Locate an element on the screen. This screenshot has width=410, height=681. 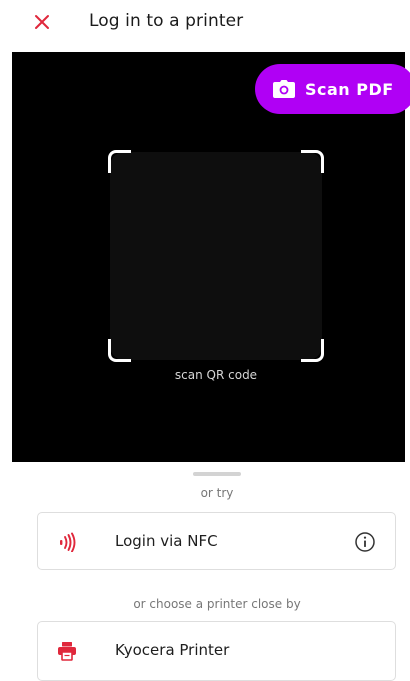
info-icon is located at coordinates (365, 542).